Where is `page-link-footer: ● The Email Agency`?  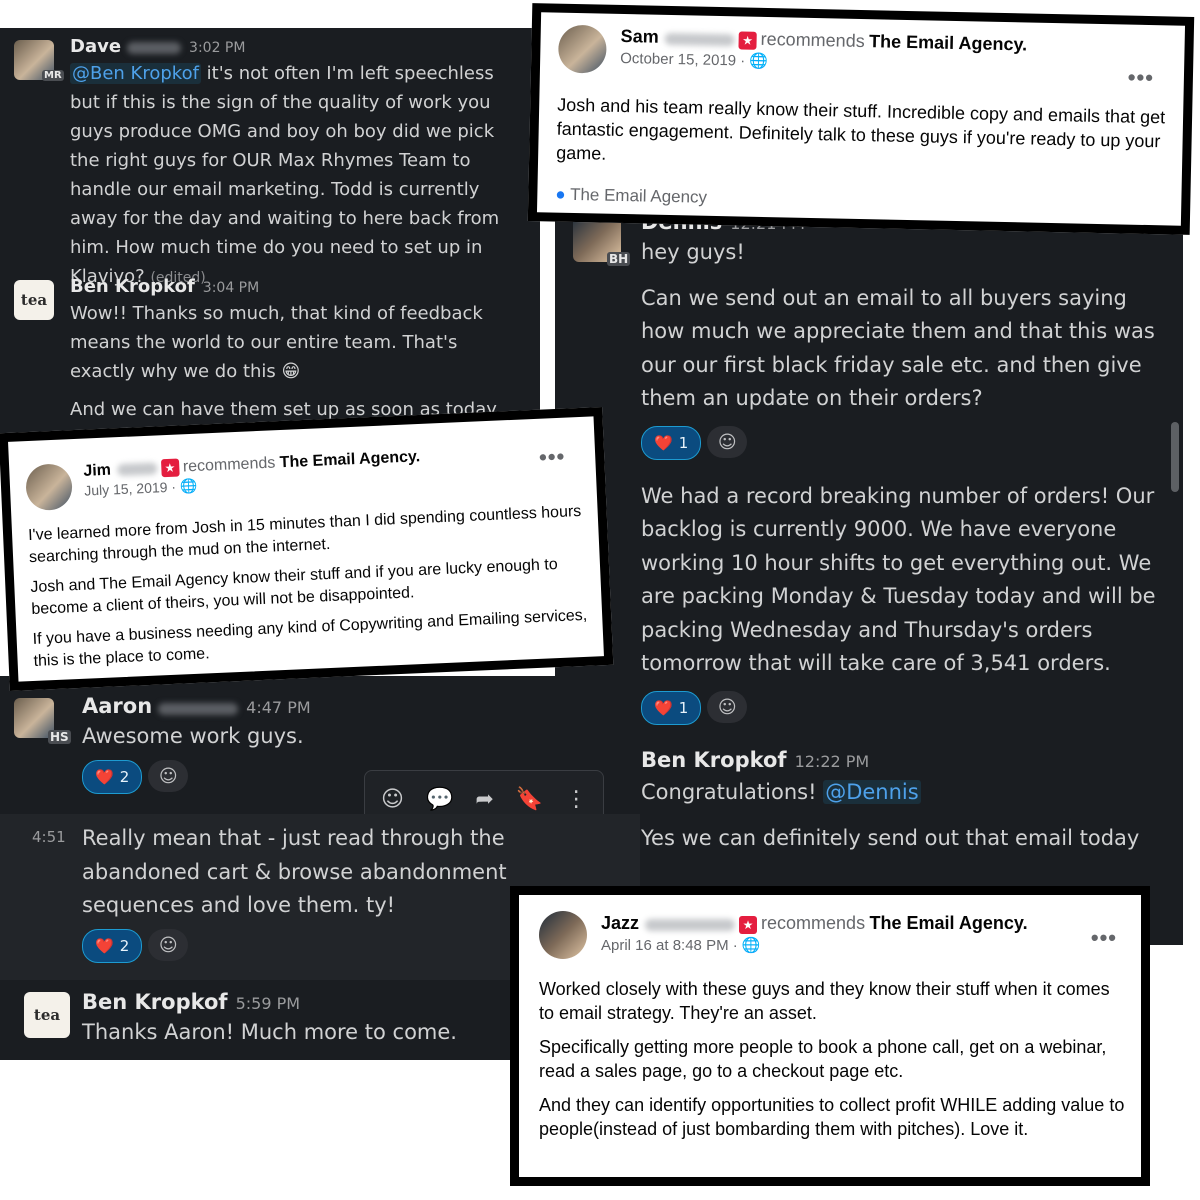 page-link-footer: ● The Email Agency is located at coordinates (631, 196).